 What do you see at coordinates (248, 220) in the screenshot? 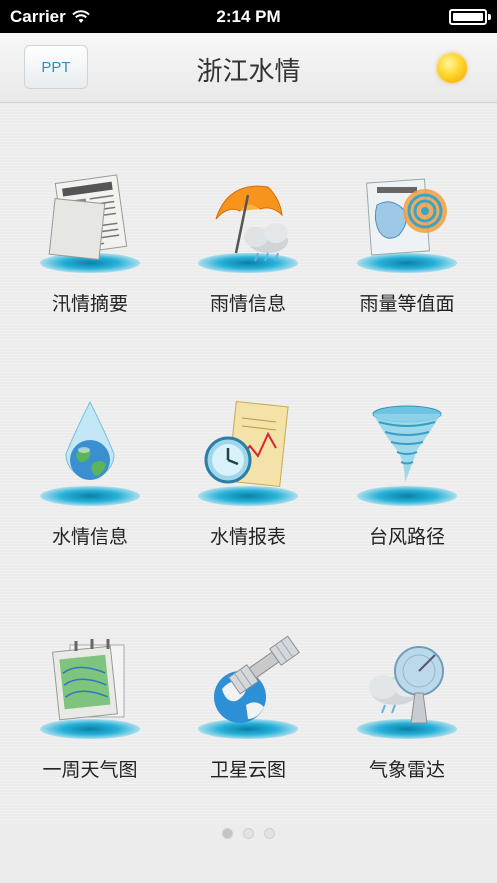
I see `umbrella-cloud-icon` at bounding box center [248, 220].